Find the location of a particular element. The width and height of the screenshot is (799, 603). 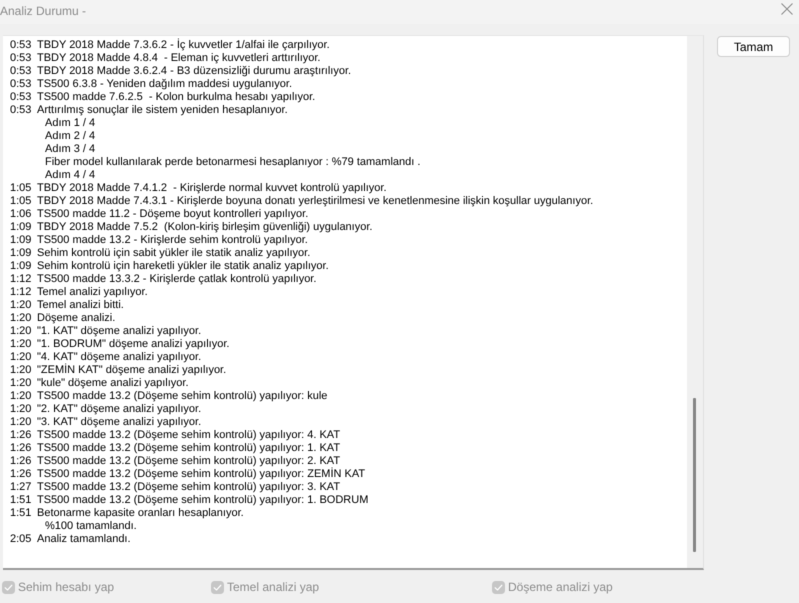

log-message: TS500 madde 13.2 (Döşeme sehim kontrolü) yapılıyor: ZEMİN KAT is located at coordinates (201, 474).